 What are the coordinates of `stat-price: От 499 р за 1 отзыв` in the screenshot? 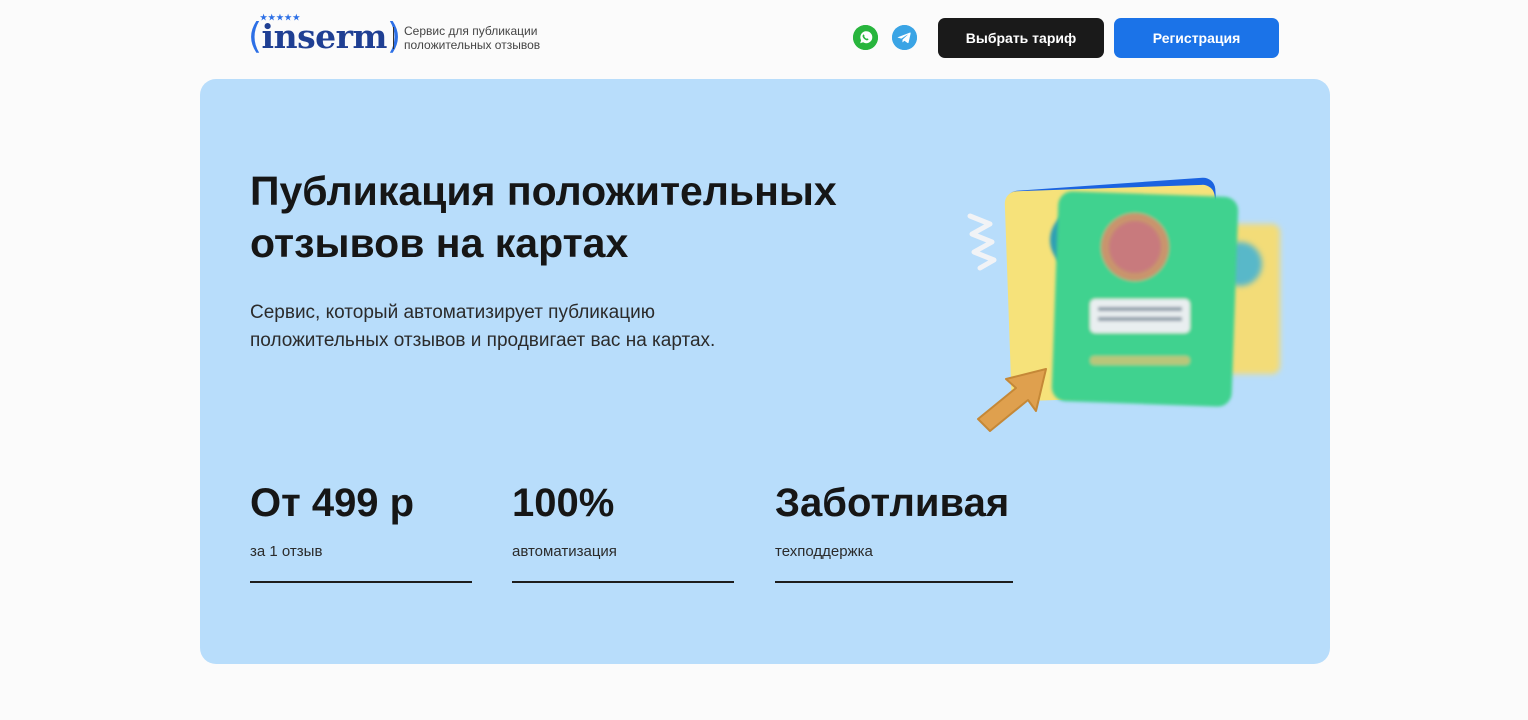 It's located at (361, 531).